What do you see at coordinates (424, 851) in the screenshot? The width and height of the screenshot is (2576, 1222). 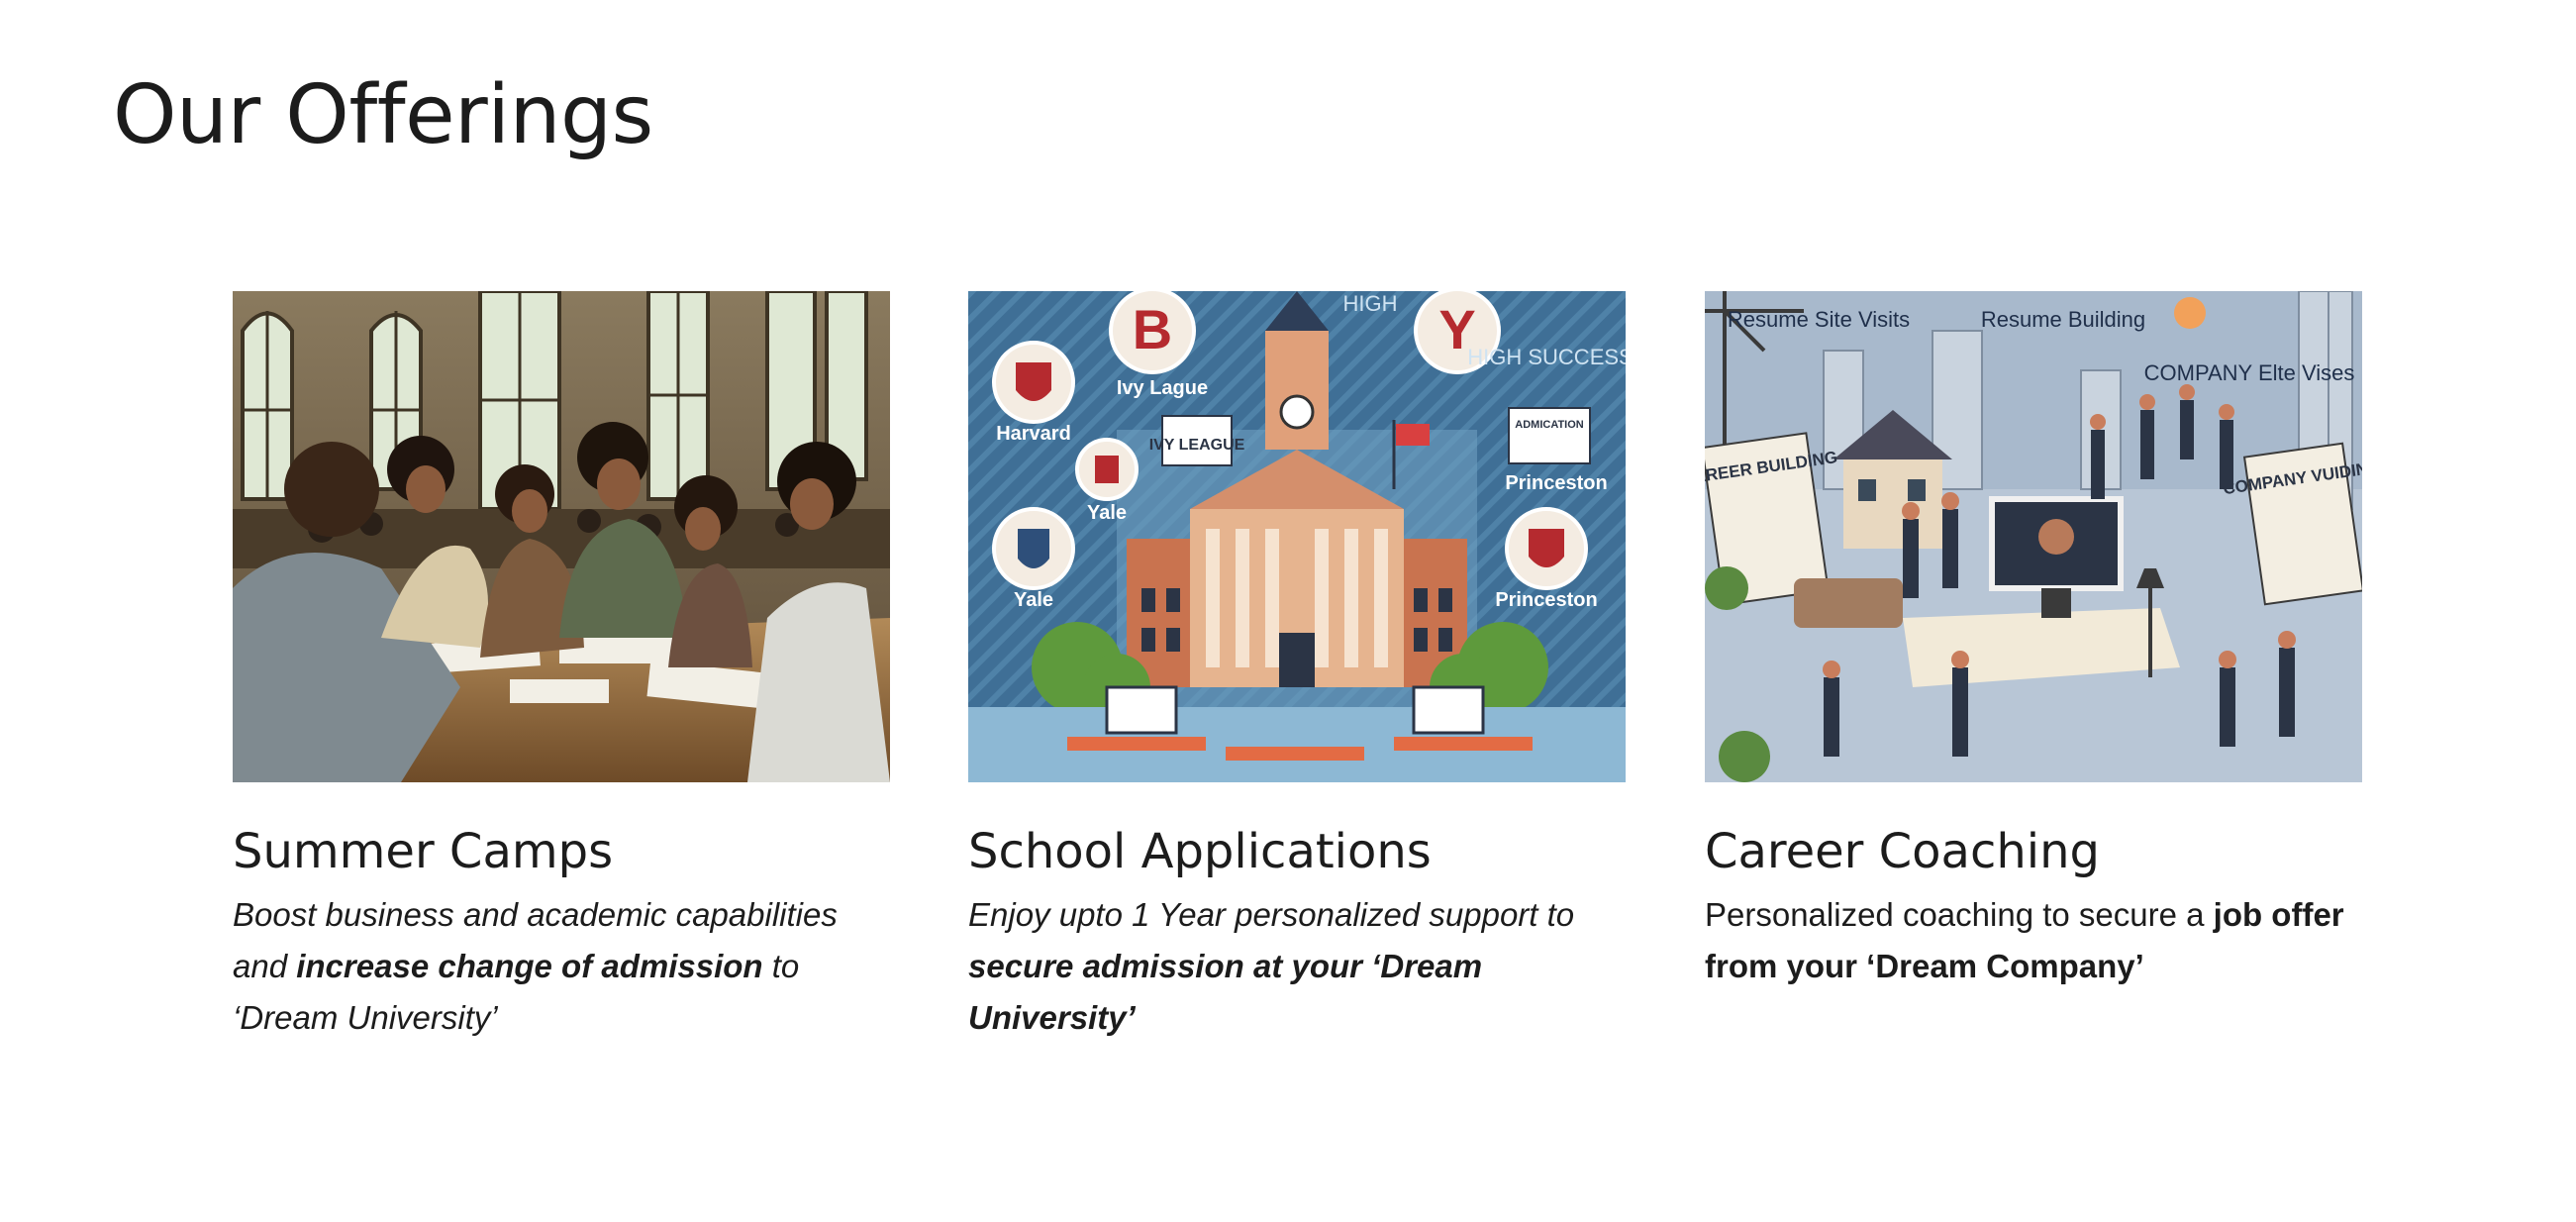 I see `card-title: Summer Camps` at bounding box center [424, 851].